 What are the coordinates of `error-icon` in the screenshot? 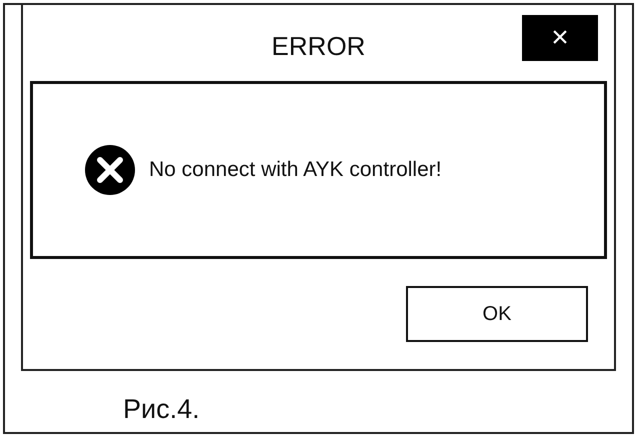 It's located at (110, 170).